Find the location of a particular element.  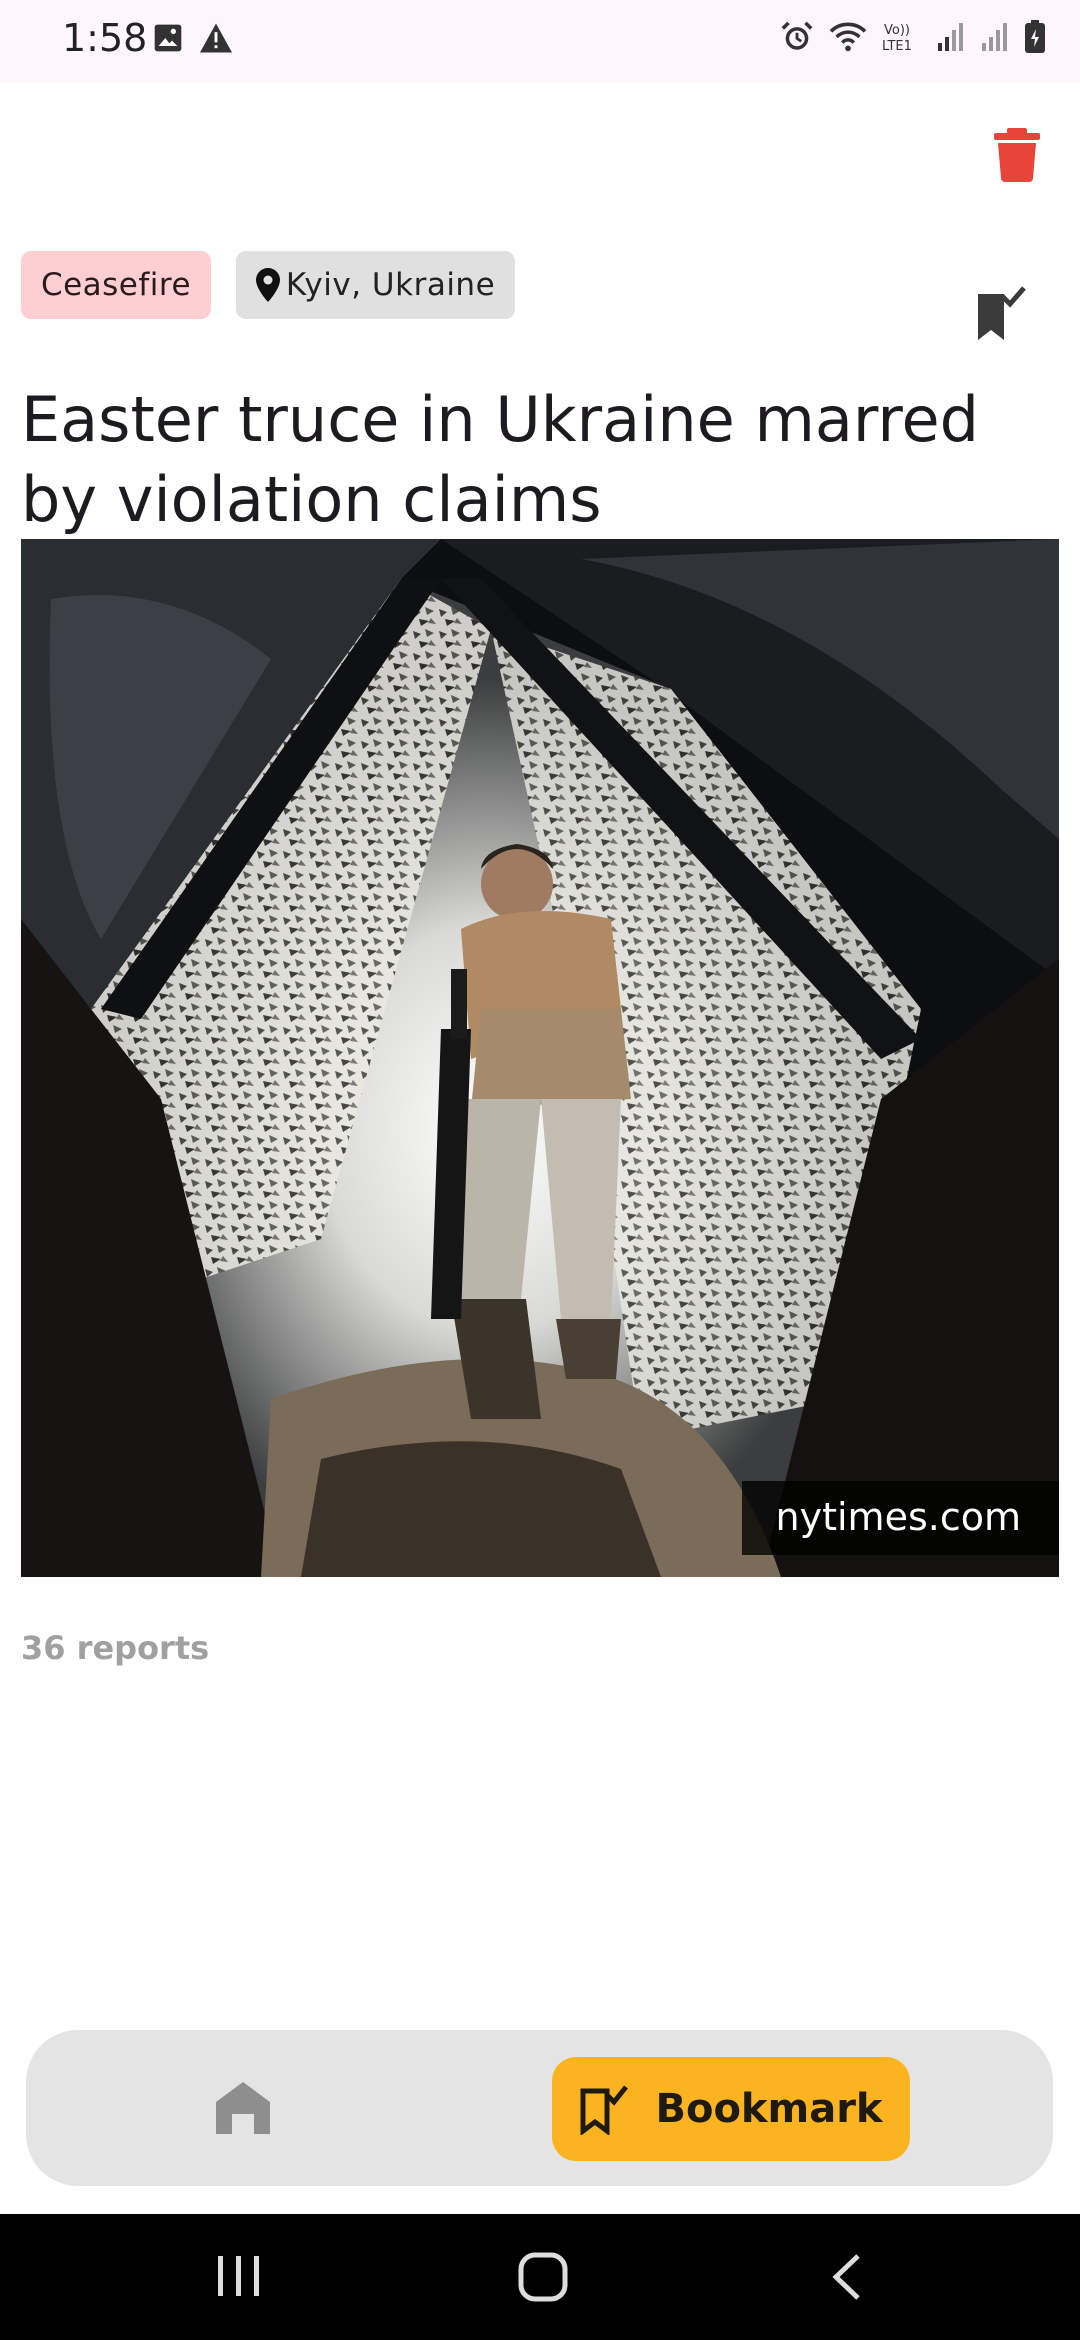

alarm-icon is located at coordinates (797, 37).